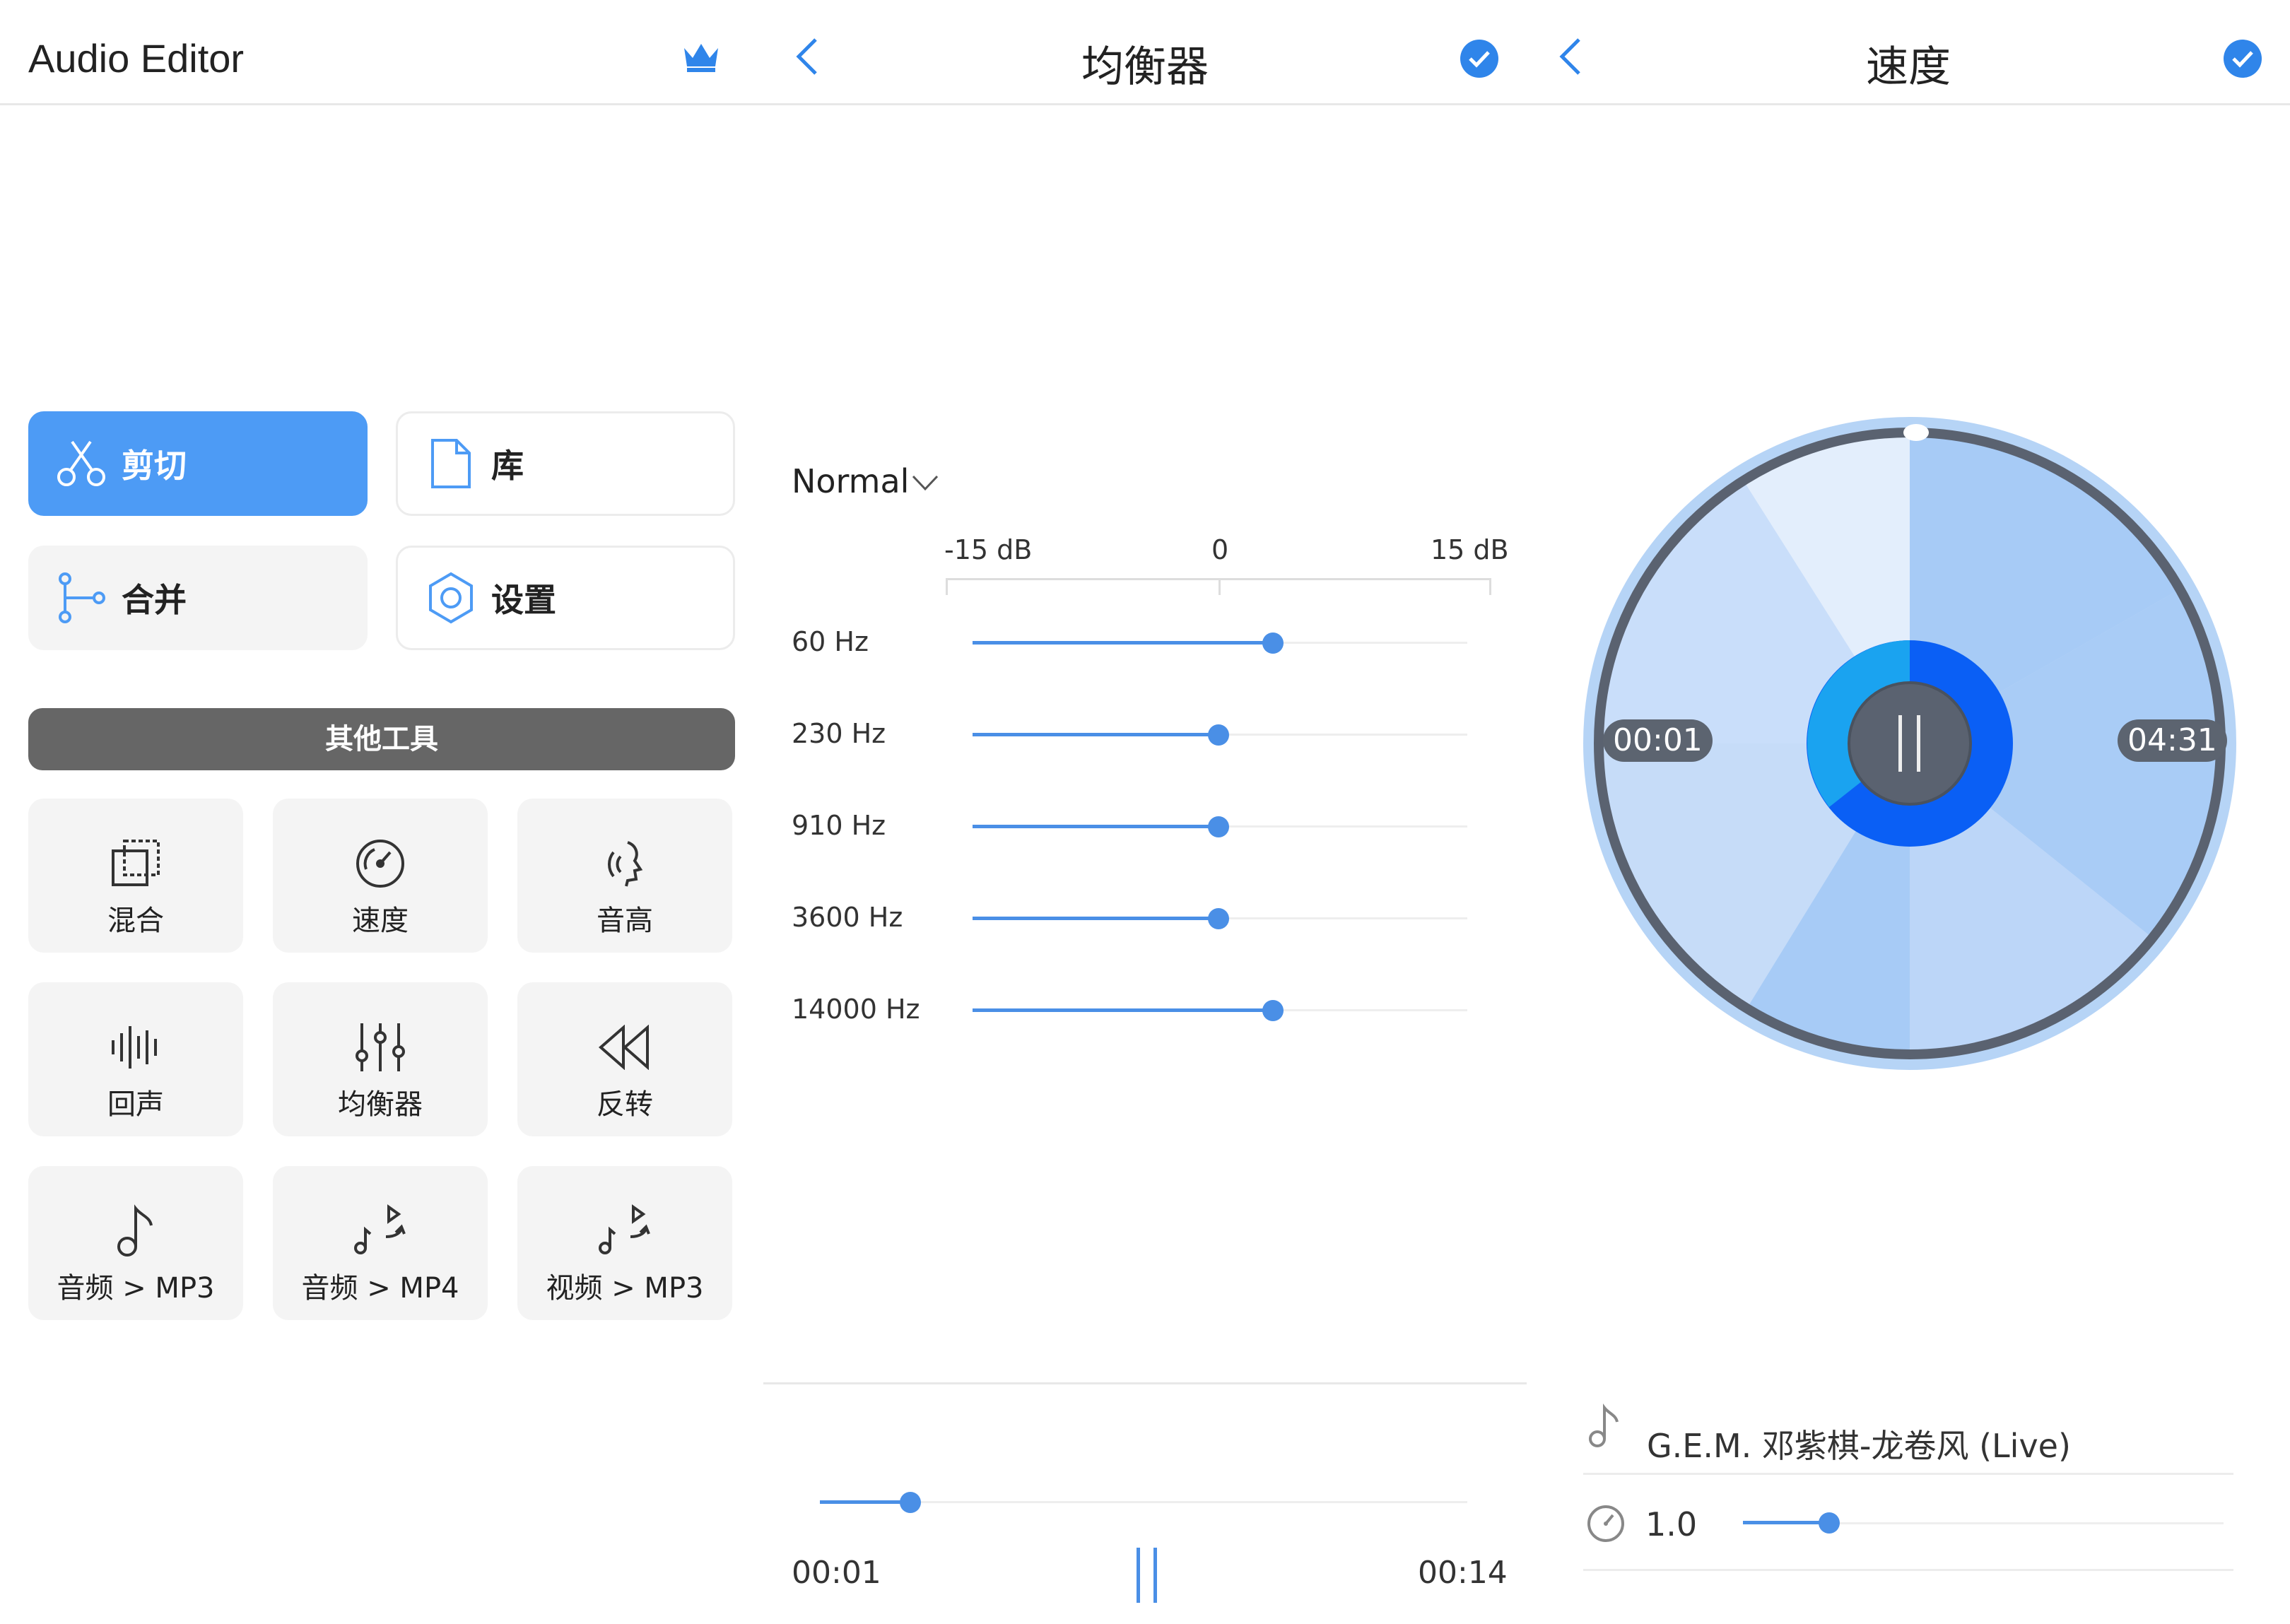 The image size is (2290, 1624). I want to click on echo-icon, so click(135, 1047).